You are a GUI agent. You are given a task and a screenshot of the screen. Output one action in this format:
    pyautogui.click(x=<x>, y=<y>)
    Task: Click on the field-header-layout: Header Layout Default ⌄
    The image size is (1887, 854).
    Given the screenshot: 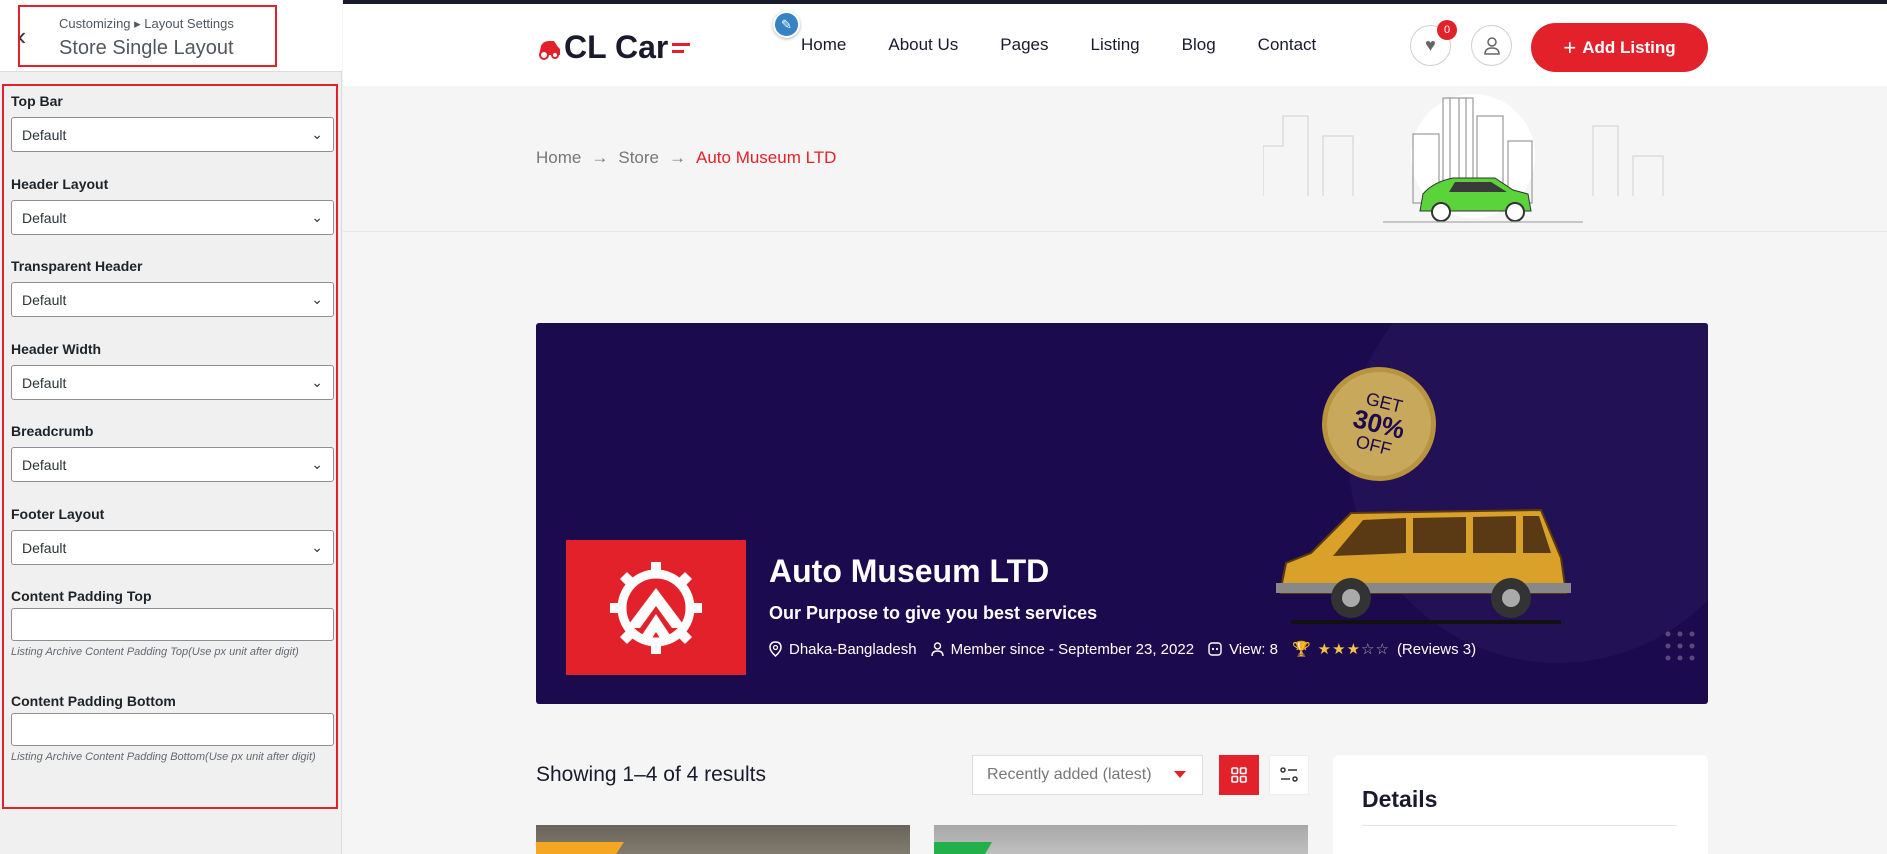 What is the action you would take?
    pyautogui.click(x=172, y=205)
    